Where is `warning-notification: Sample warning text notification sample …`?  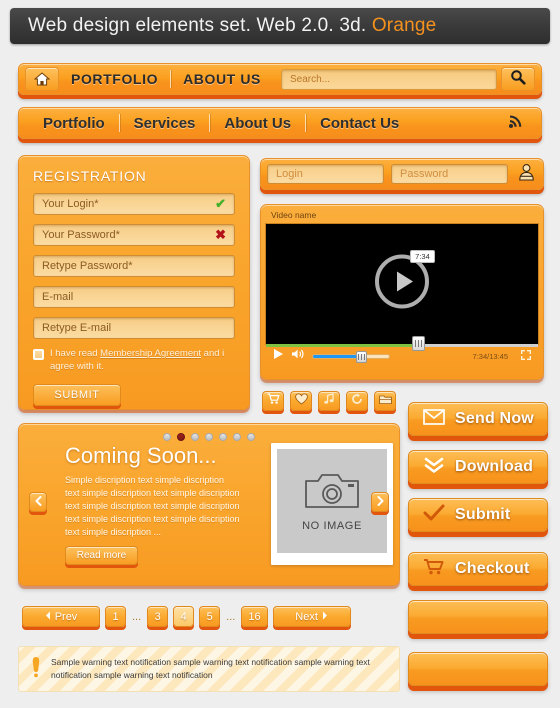
warning-notification: Sample warning text notification sample … is located at coordinates (209, 669).